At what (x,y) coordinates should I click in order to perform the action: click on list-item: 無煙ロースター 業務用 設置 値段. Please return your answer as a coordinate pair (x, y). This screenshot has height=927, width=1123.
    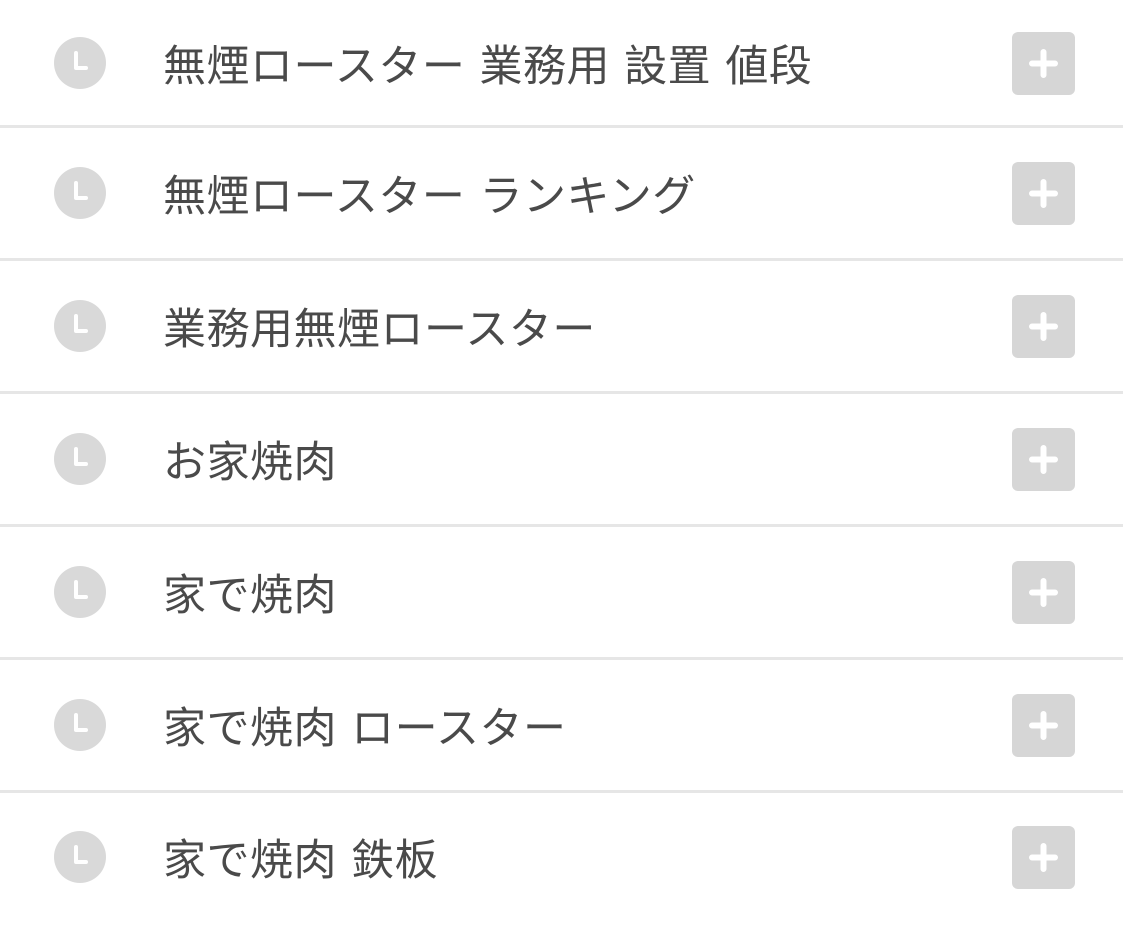
    Looking at the image, I should click on (561, 64).